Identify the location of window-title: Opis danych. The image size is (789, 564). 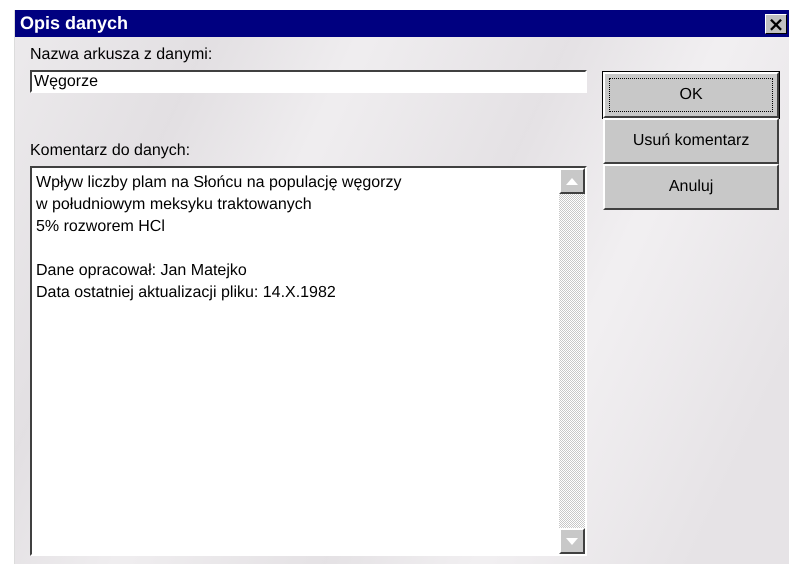
(74, 23).